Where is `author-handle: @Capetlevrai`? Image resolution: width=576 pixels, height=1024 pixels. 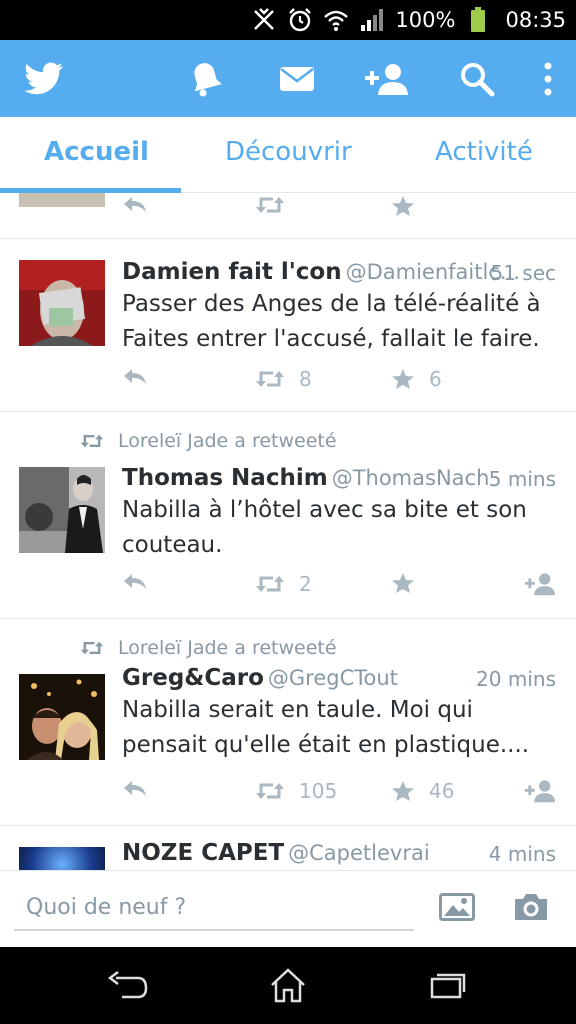 author-handle: @Capetlevrai is located at coordinates (359, 853).